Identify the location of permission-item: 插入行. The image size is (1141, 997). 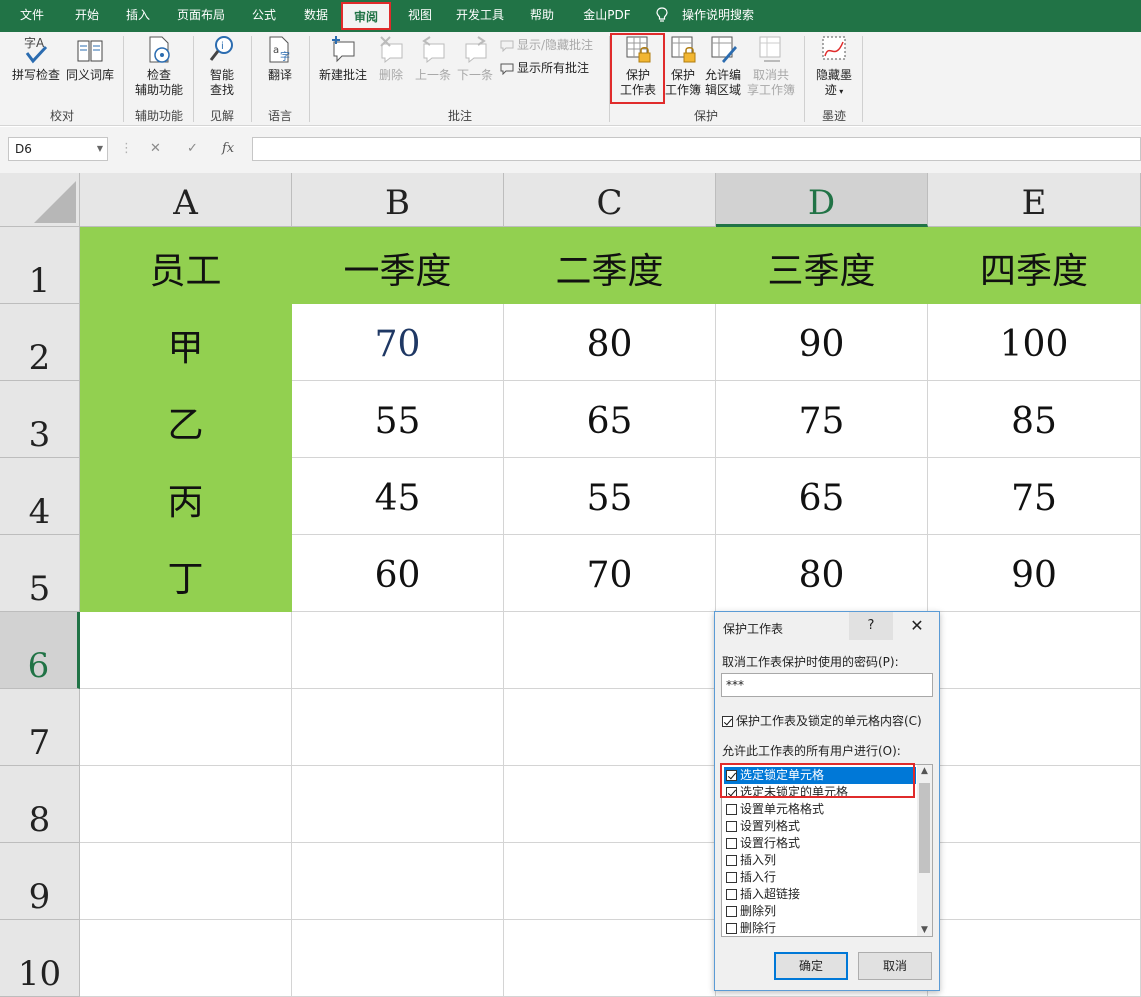
(820, 877).